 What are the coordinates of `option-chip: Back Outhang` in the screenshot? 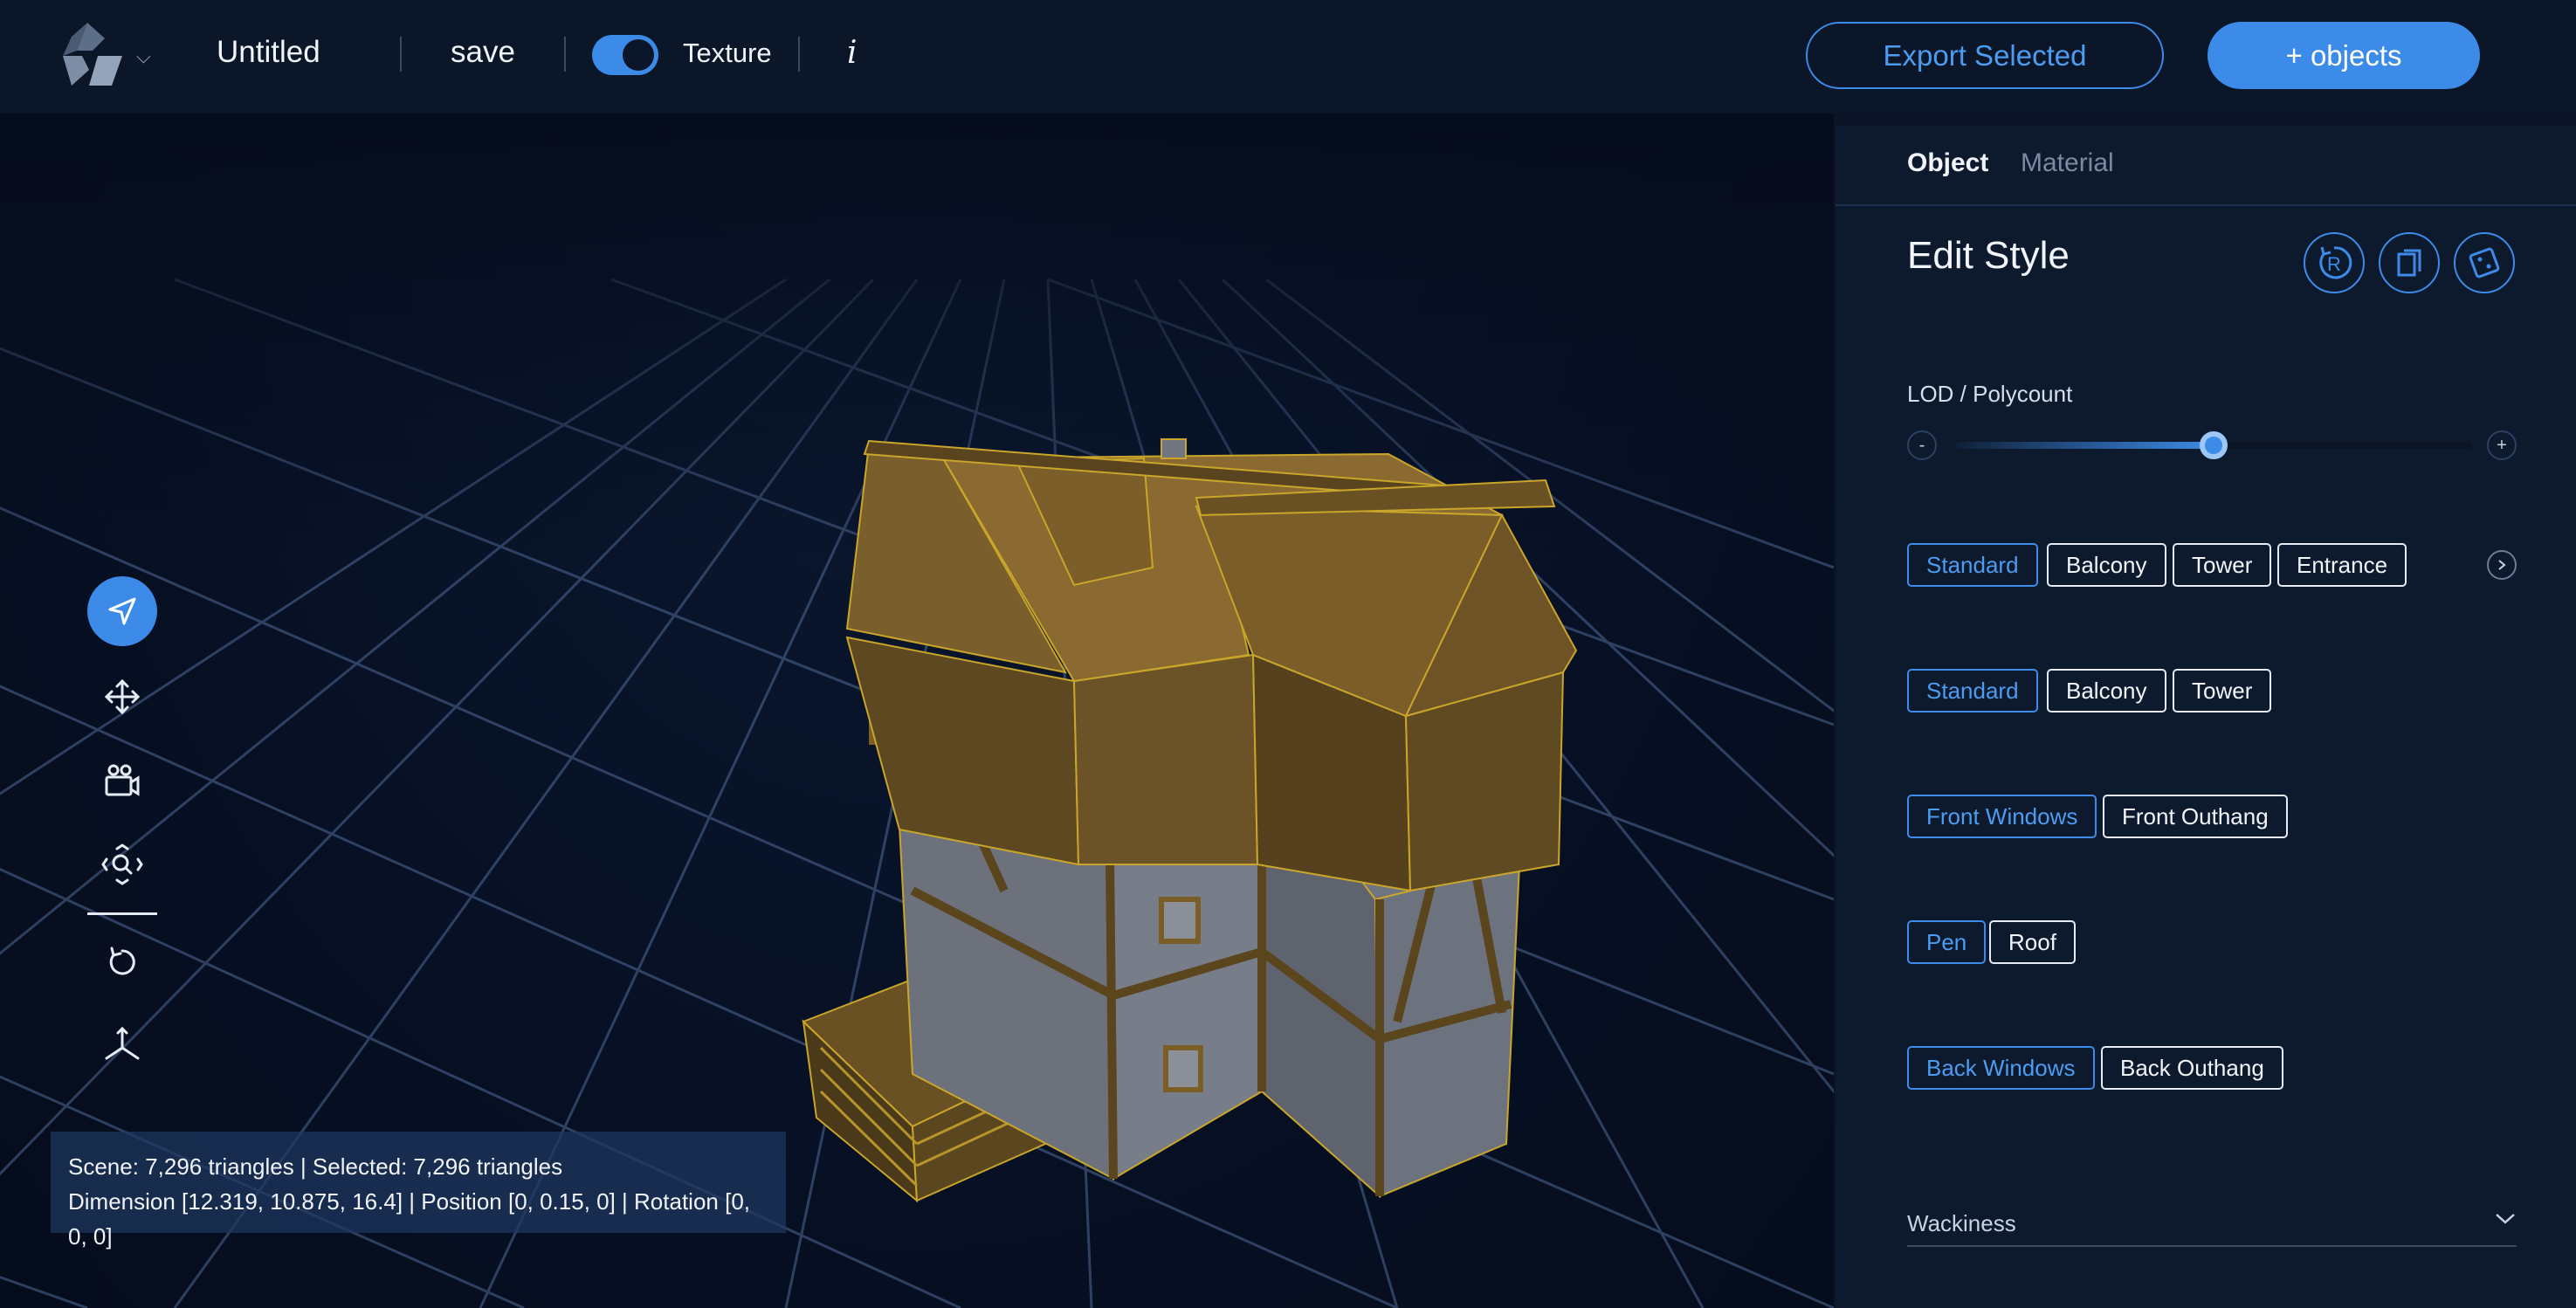 It's located at (2192, 1068).